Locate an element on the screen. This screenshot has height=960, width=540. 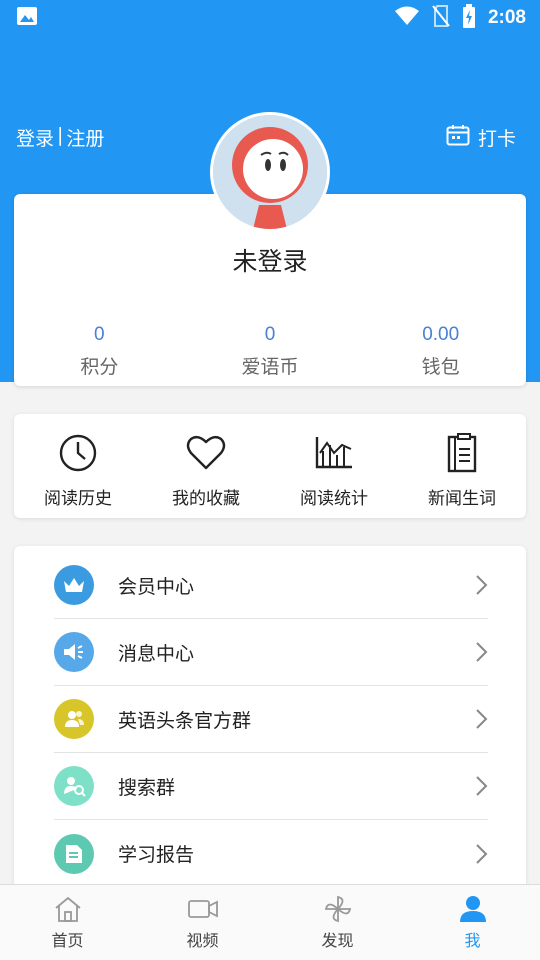
tab-label: 我 is located at coordinates (472, 940).